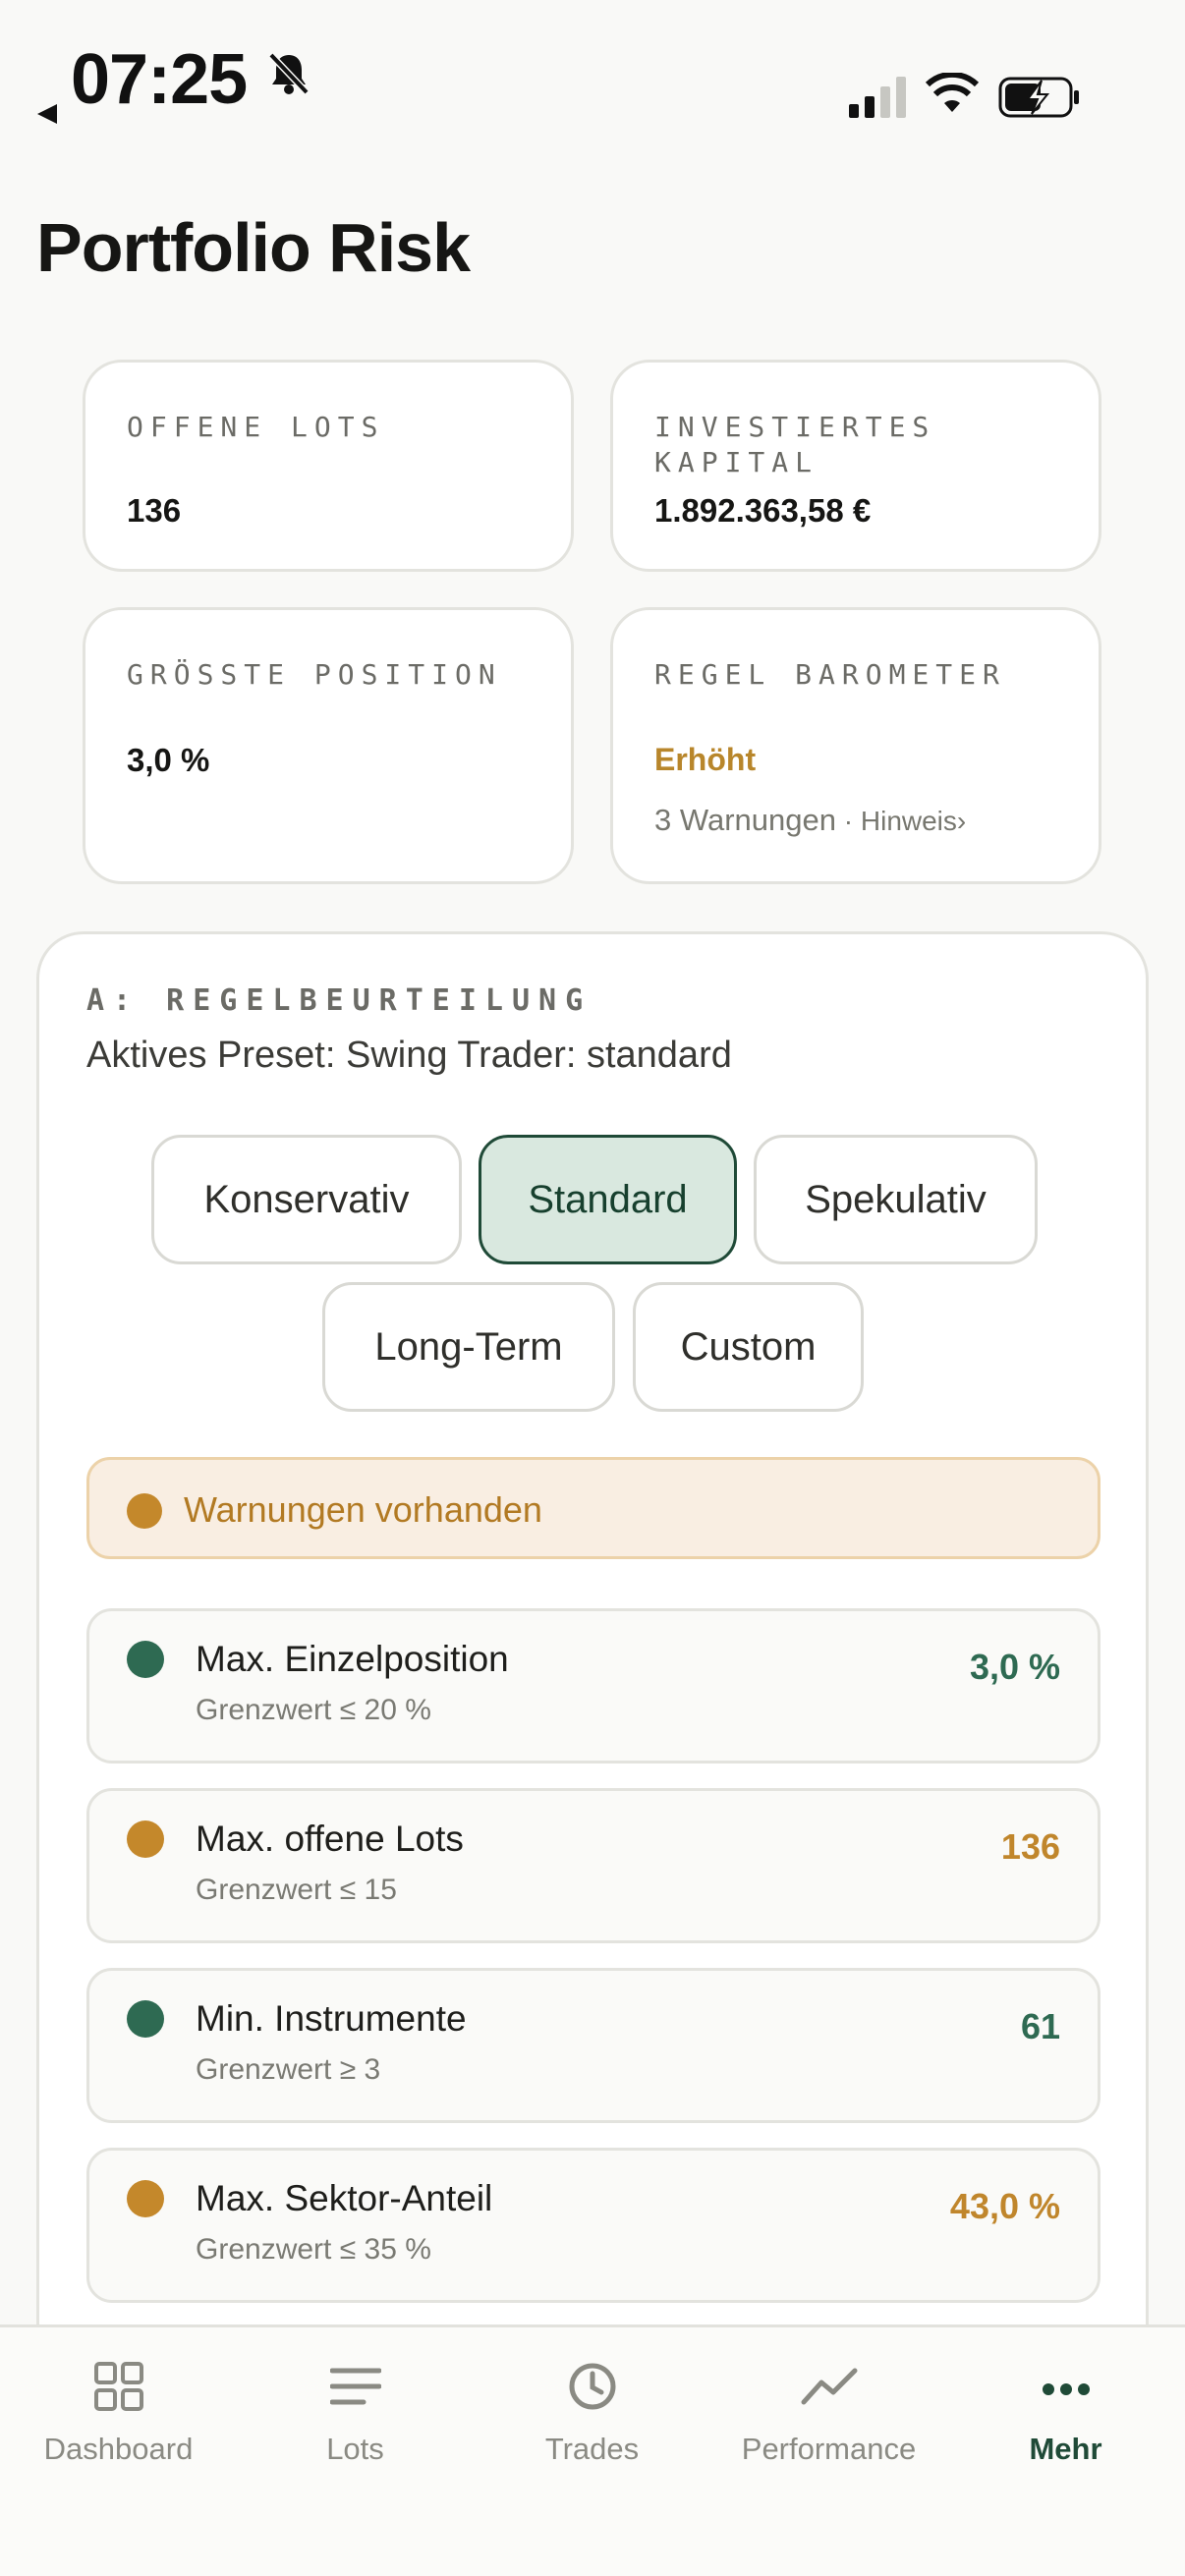  What do you see at coordinates (795, 427) in the screenshot?
I see `stat-label-line: INVESTIERTES` at bounding box center [795, 427].